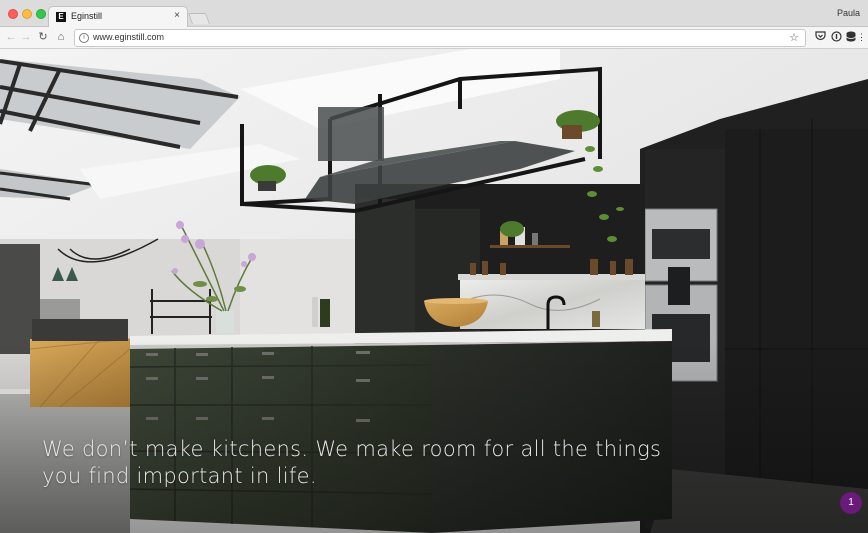 Image resolution: width=868 pixels, height=533 pixels. I want to click on site-favicon-icon: E, so click(61, 17).